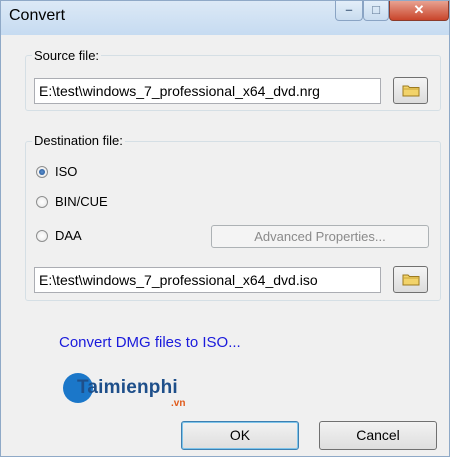 This screenshot has width=450, height=457. Describe the element at coordinates (378, 435) in the screenshot. I see `cancel-button: Cancel` at that location.